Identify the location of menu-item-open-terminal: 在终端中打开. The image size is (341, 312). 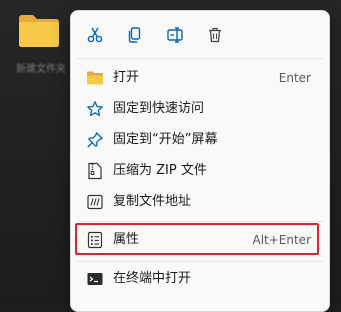
(200, 279).